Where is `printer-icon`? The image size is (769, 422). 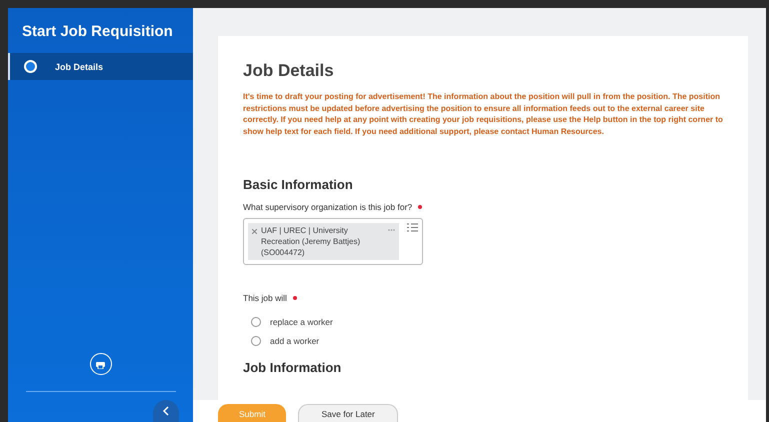
printer-icon is located at coordinates (101, 364).